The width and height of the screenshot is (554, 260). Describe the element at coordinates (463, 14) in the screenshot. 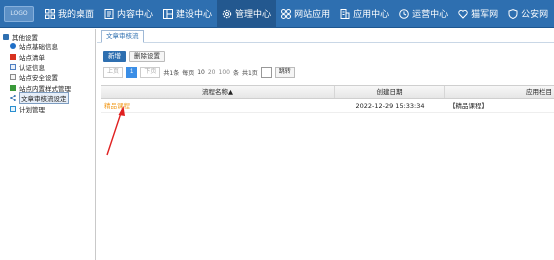

I see `heart-icon` at that location.